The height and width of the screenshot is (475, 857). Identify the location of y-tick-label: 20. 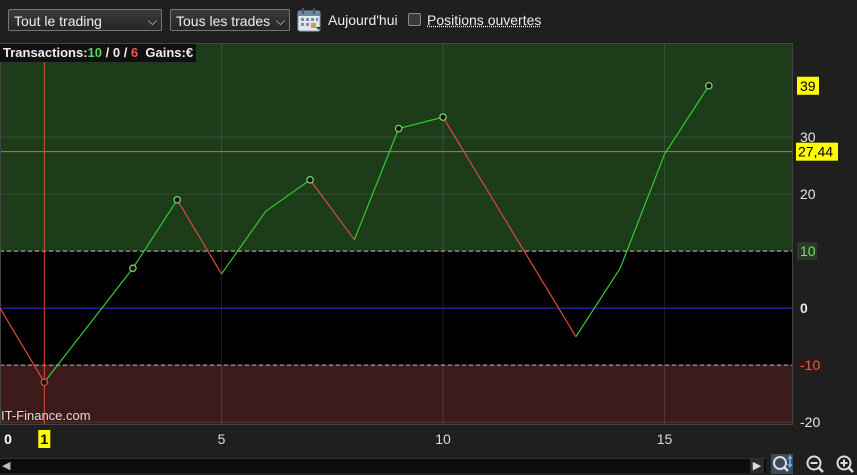
(808, 194).